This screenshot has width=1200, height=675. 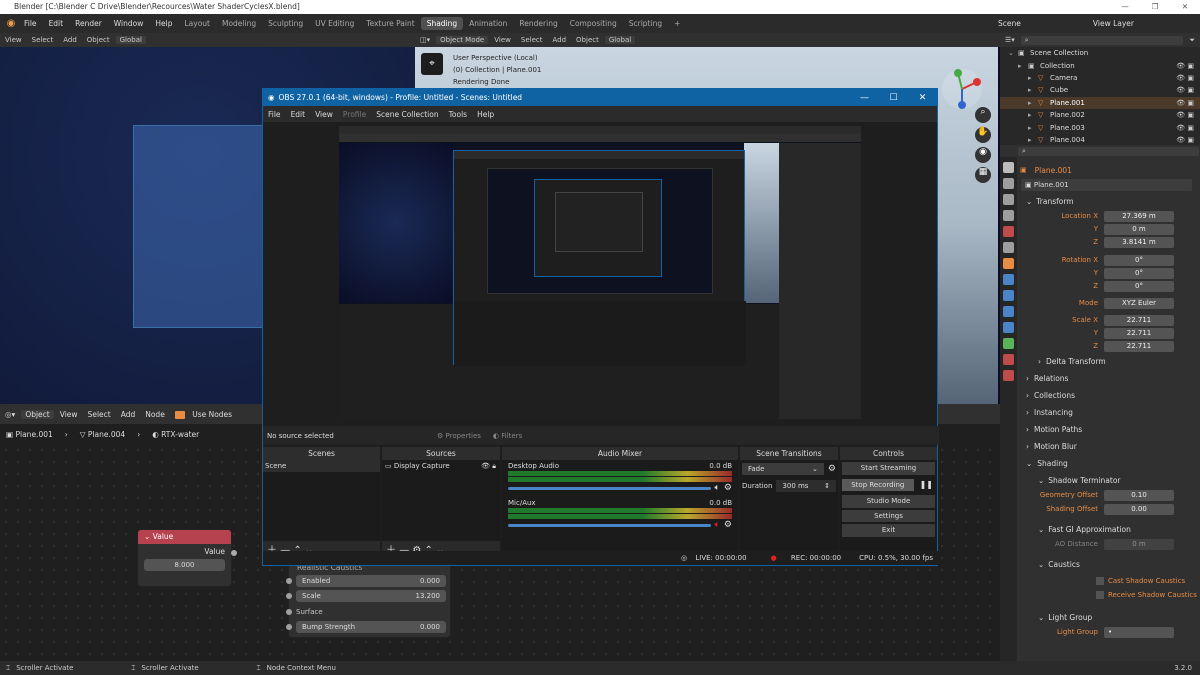 I want to click on breadcrumb-object: ▣ Plane.001, so click(x=29, y=434).